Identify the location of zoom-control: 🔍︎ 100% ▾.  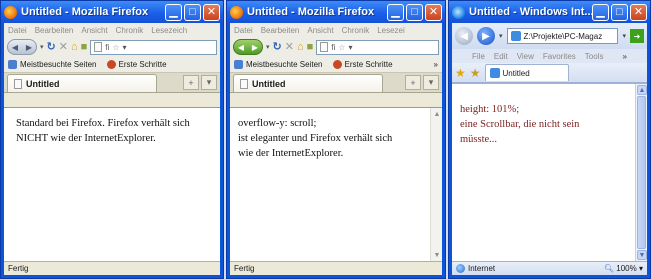
(623, 268).